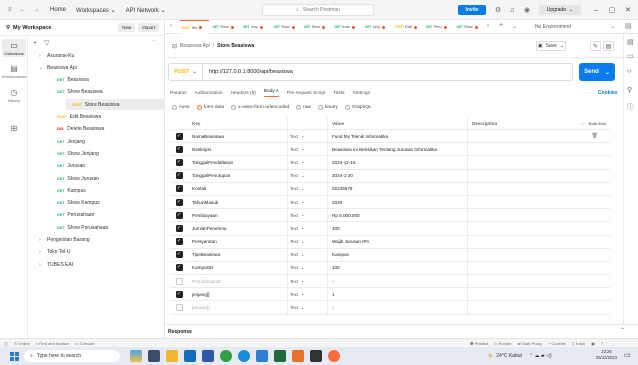 The image size is (638, 365). What do you see at coordinates (527, 10) in the screenshot?
I see `avatar: ◉` at bounding box center [527, 10].